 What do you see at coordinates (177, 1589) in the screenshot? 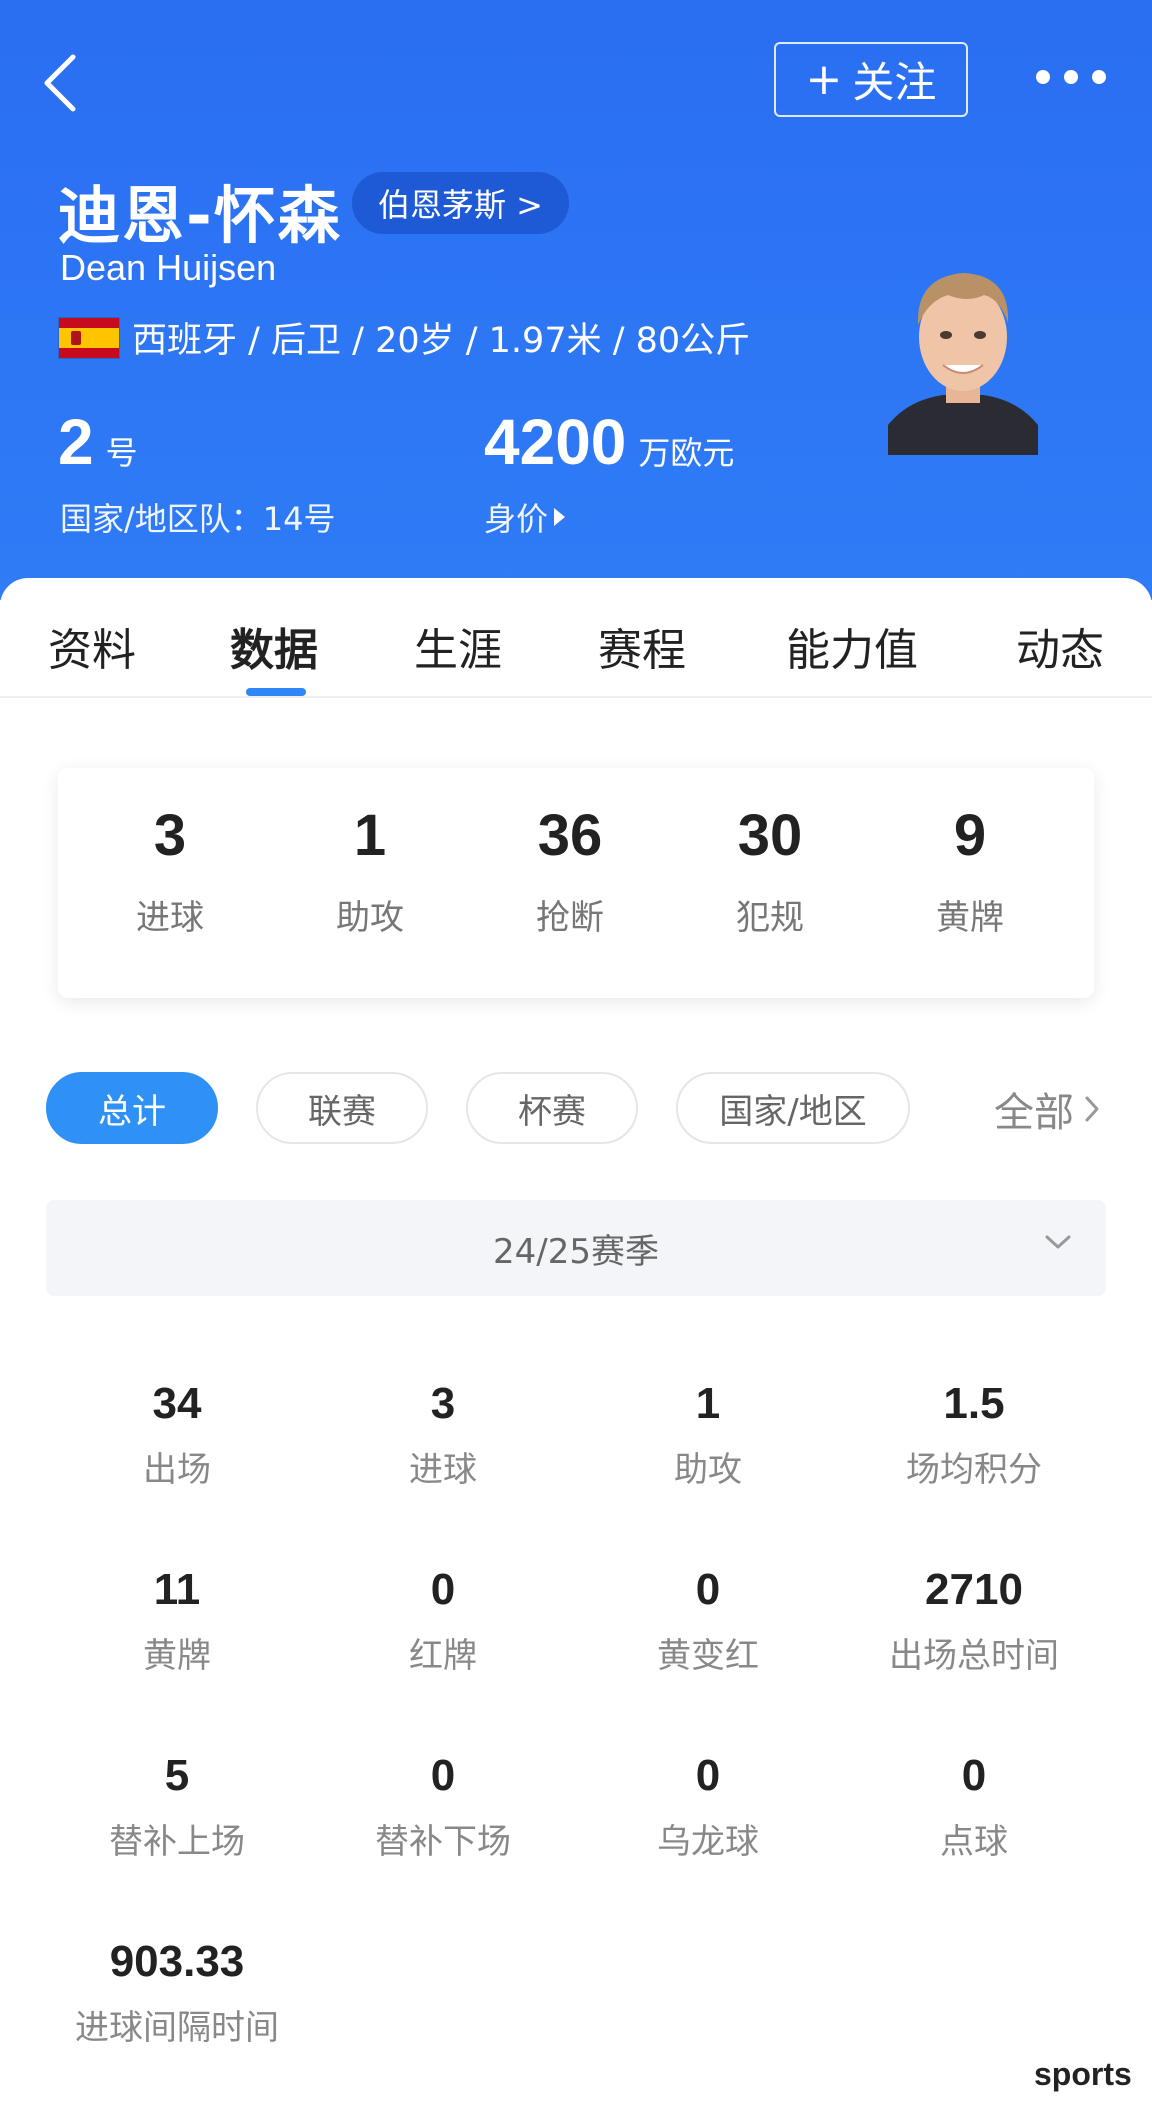
I see `stat-value: 11` at bounding box center [177, 1589].